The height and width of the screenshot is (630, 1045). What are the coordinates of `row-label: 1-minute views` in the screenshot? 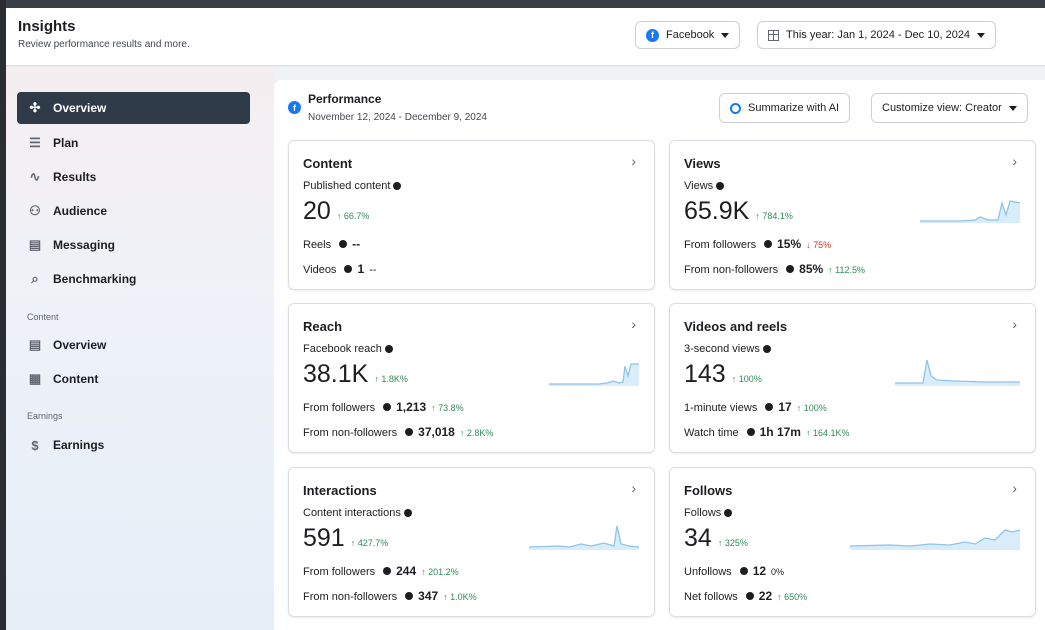 It's located at (721, 408).